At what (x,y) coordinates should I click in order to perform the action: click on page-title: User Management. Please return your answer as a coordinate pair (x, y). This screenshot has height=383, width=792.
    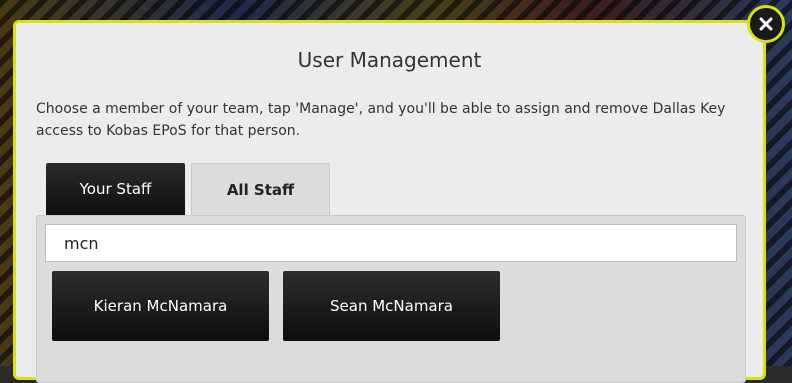
    Looking at the image, I should click on (389, 60).